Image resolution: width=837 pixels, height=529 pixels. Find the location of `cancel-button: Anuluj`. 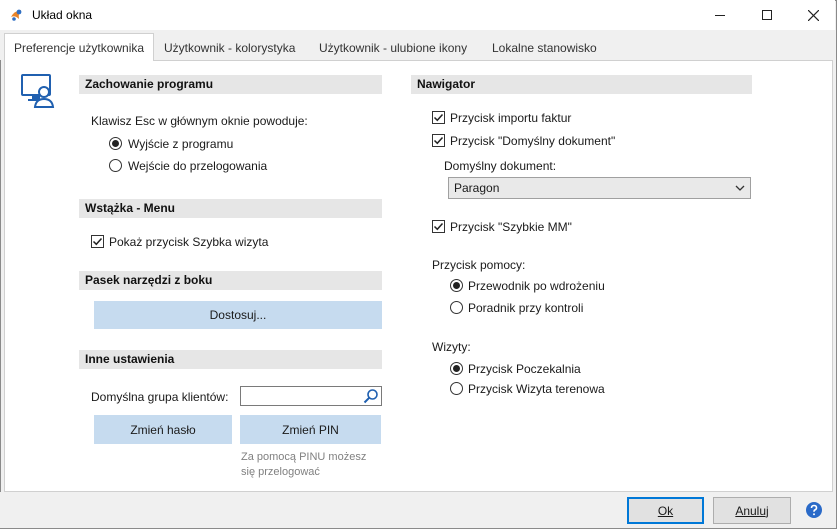

cancel-button: Anuluj is located at coordinates (752, 510).